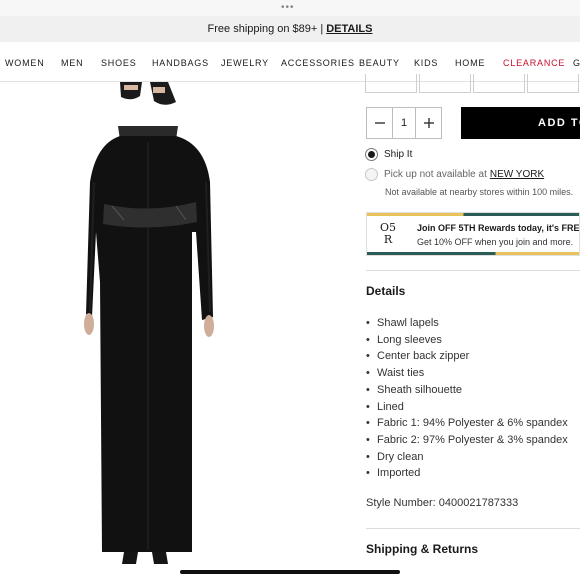  What do you see at coordinates (470, 63) in the screenshot?
I see `nav-item-home: HOME` at bounding box center [470, 63].